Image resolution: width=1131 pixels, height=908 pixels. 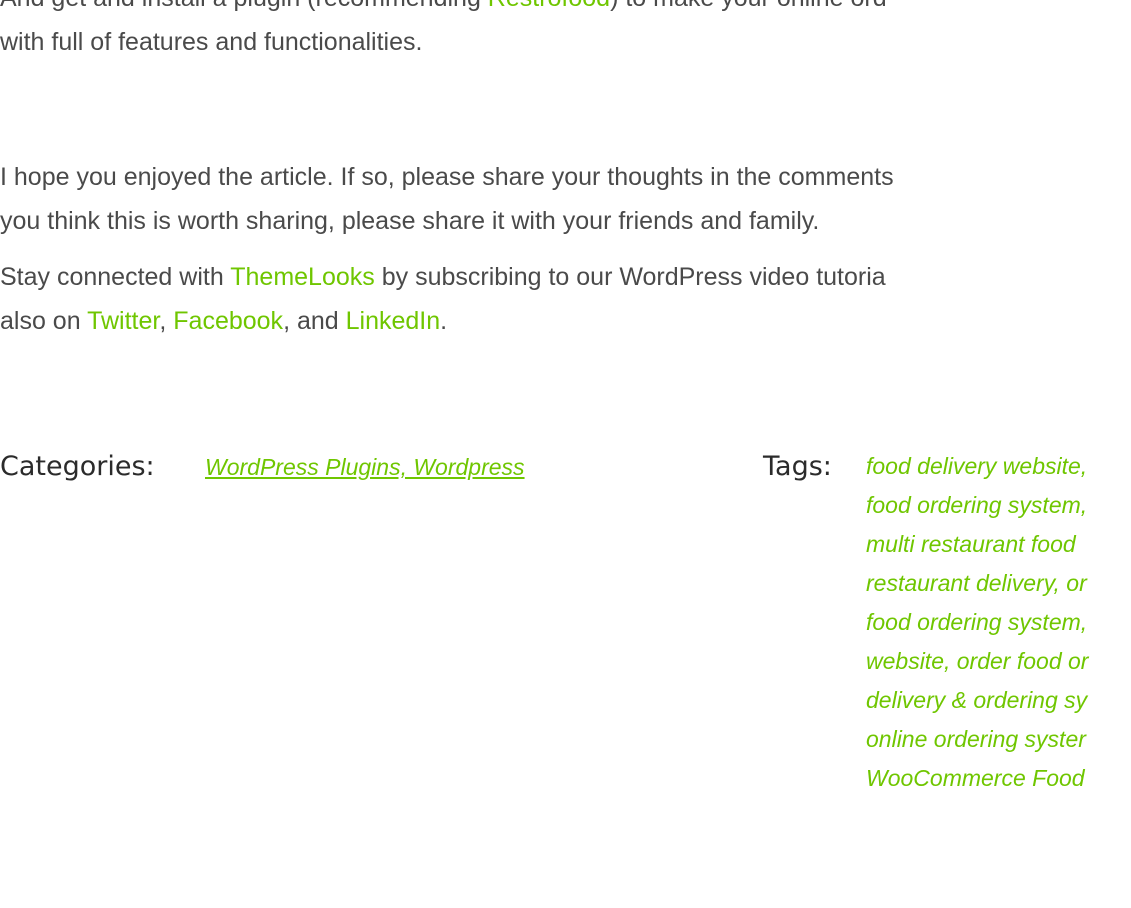 I want to click on facebook-link: Facebook, so click(x=228, y=321).